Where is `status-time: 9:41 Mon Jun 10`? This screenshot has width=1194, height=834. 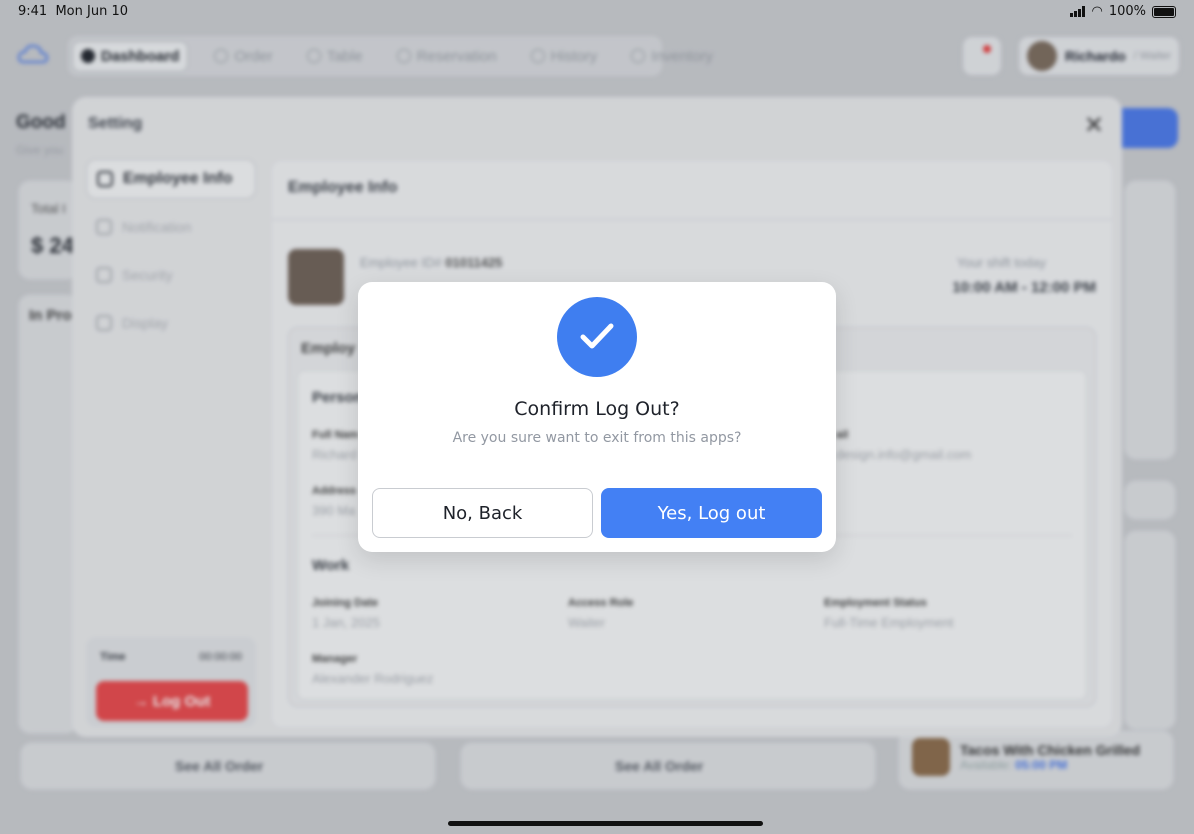
status-time: 9:41 Mon Jun 10 is located at coordinates (73, 11).